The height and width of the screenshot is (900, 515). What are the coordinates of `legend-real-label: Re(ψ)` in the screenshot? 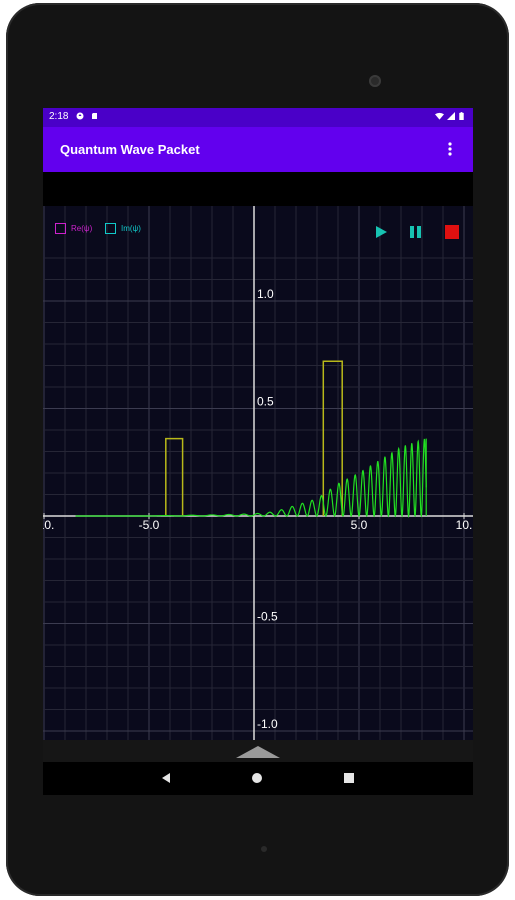 It's located at (82, 228).